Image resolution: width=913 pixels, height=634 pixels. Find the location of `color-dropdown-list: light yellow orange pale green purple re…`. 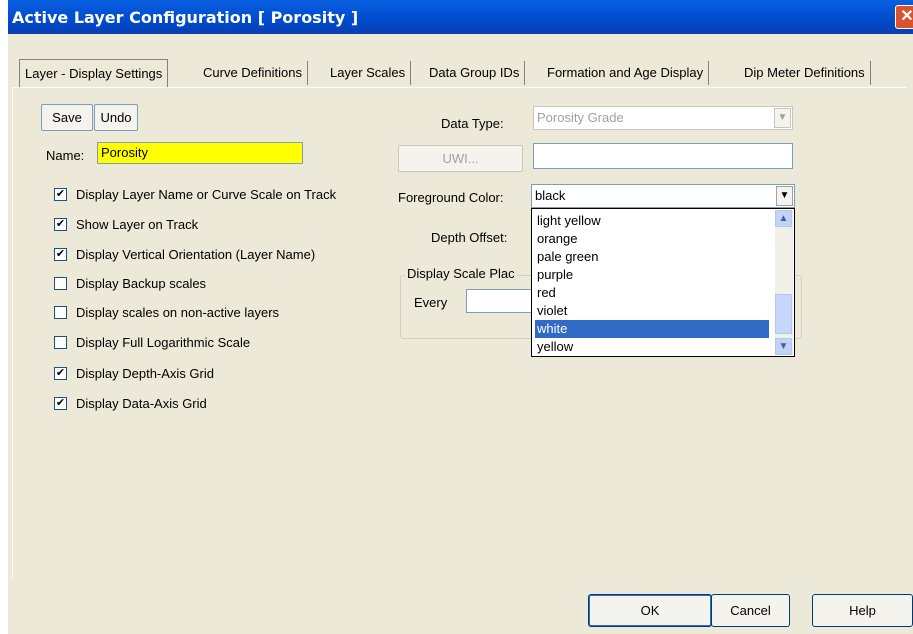

color-dropdown-list: light yellow orange pale green purple re… is located at coordinates (663, 282).